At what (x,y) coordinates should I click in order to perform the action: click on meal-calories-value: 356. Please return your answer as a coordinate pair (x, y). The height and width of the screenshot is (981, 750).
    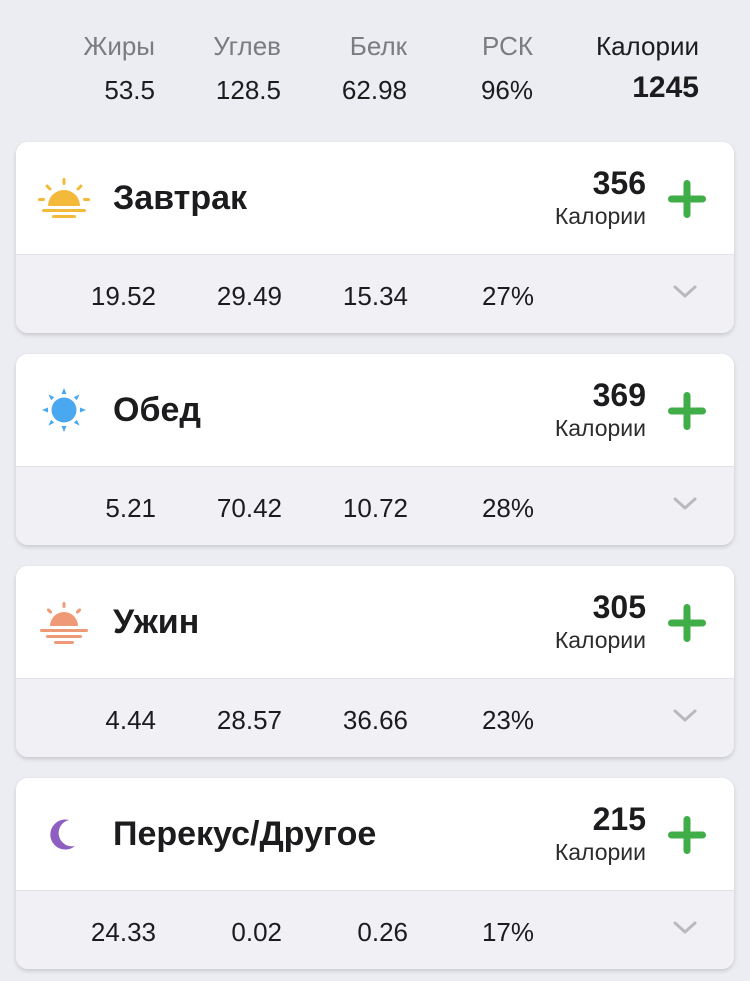
    Looking at the image, I should click on (619, 183).